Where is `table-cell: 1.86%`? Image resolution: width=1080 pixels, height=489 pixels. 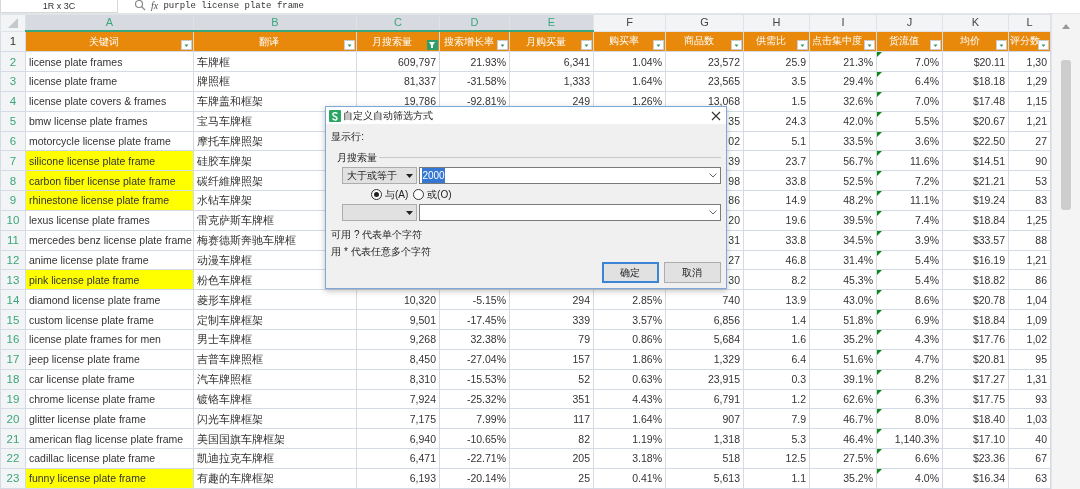
table-cell: 1.86% is located at coordinates (629, 359).